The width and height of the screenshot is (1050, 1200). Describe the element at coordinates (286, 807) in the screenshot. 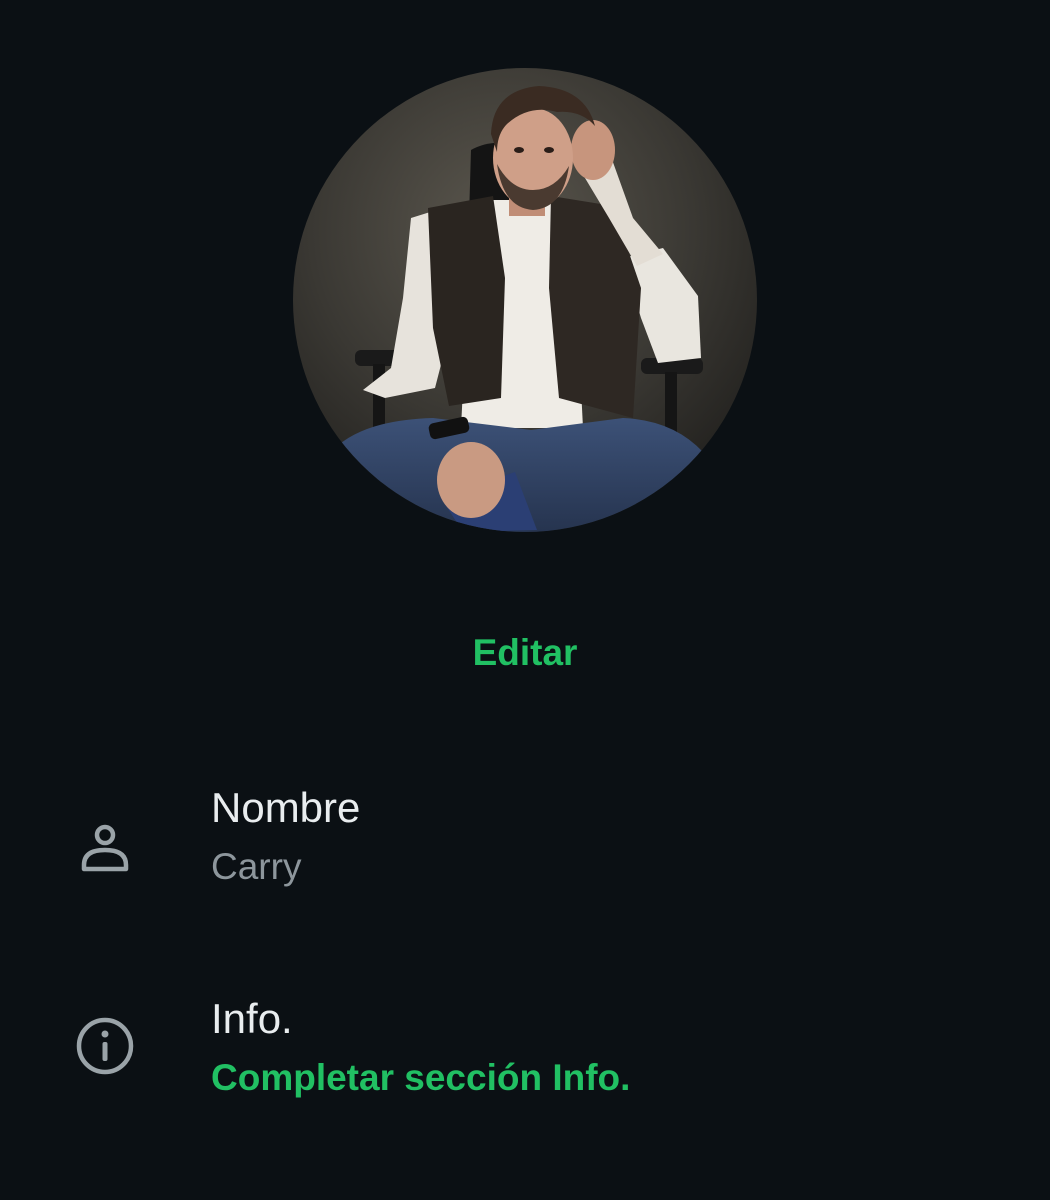

I see `name-label: Nombre` at that location.